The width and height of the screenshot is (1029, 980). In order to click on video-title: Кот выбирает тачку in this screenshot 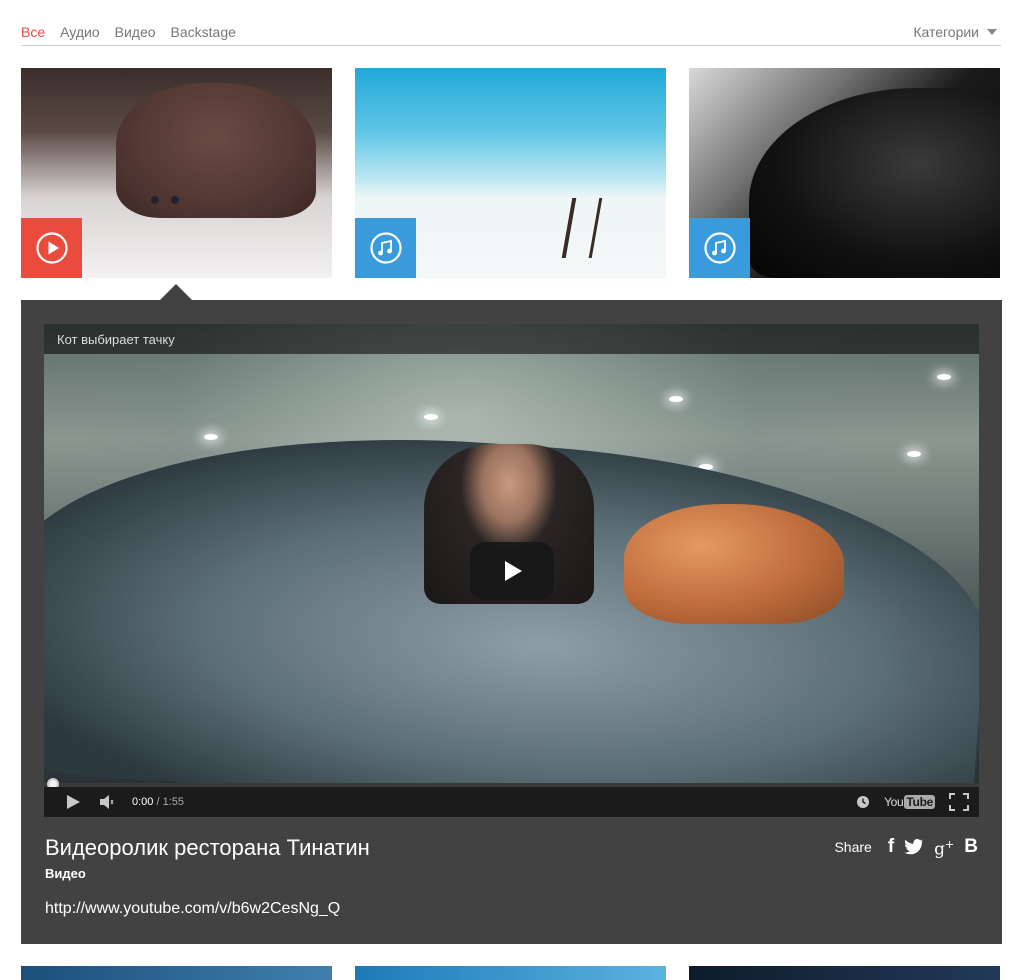, I will do `click(511, 339)`.